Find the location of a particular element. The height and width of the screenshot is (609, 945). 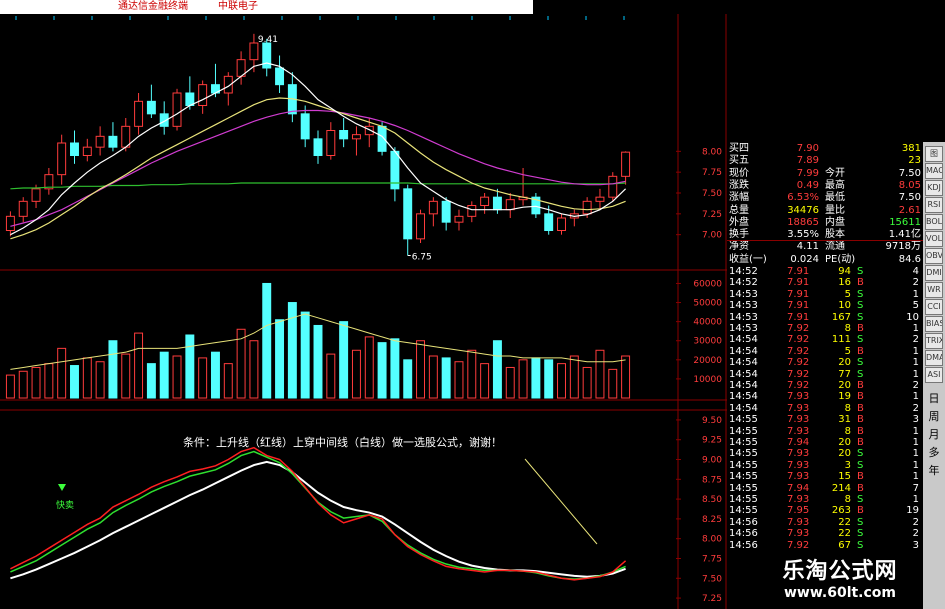

quote-value: 18865 is located at coordinates (803, 222).